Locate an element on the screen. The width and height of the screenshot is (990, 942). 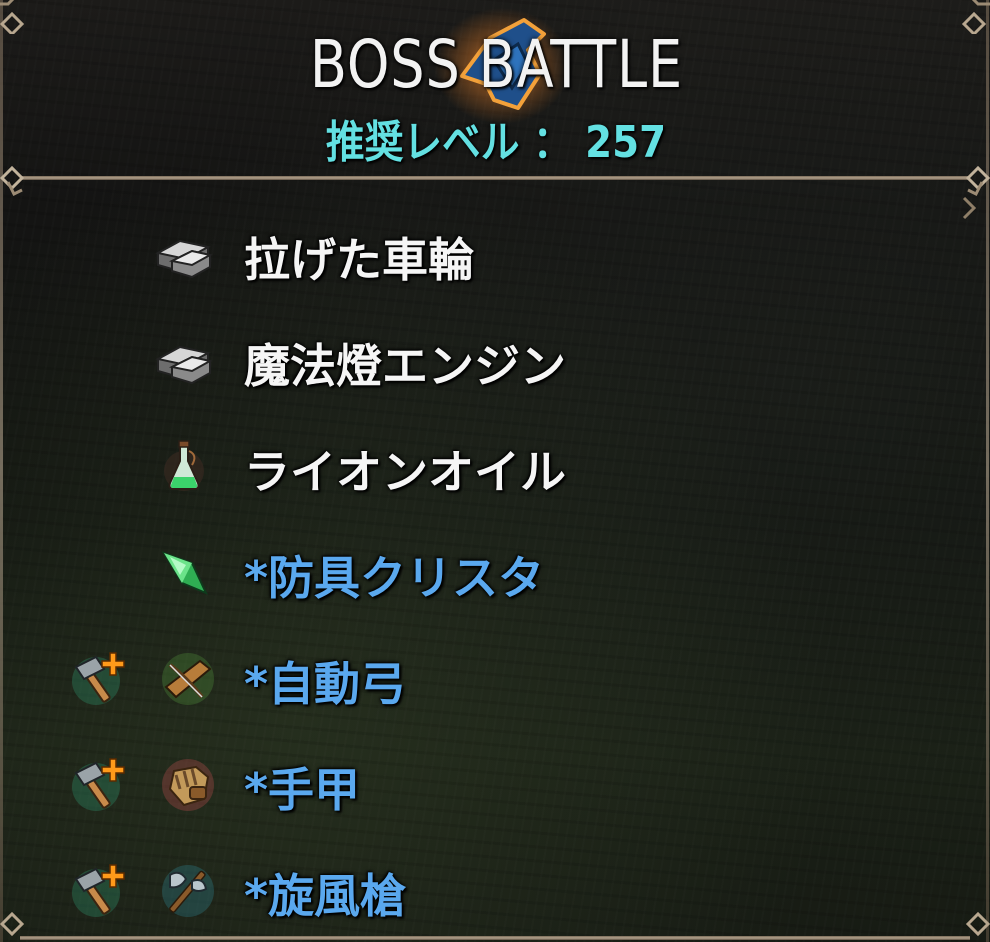
item-name: *手甲 is located at coordinates (302, 790).